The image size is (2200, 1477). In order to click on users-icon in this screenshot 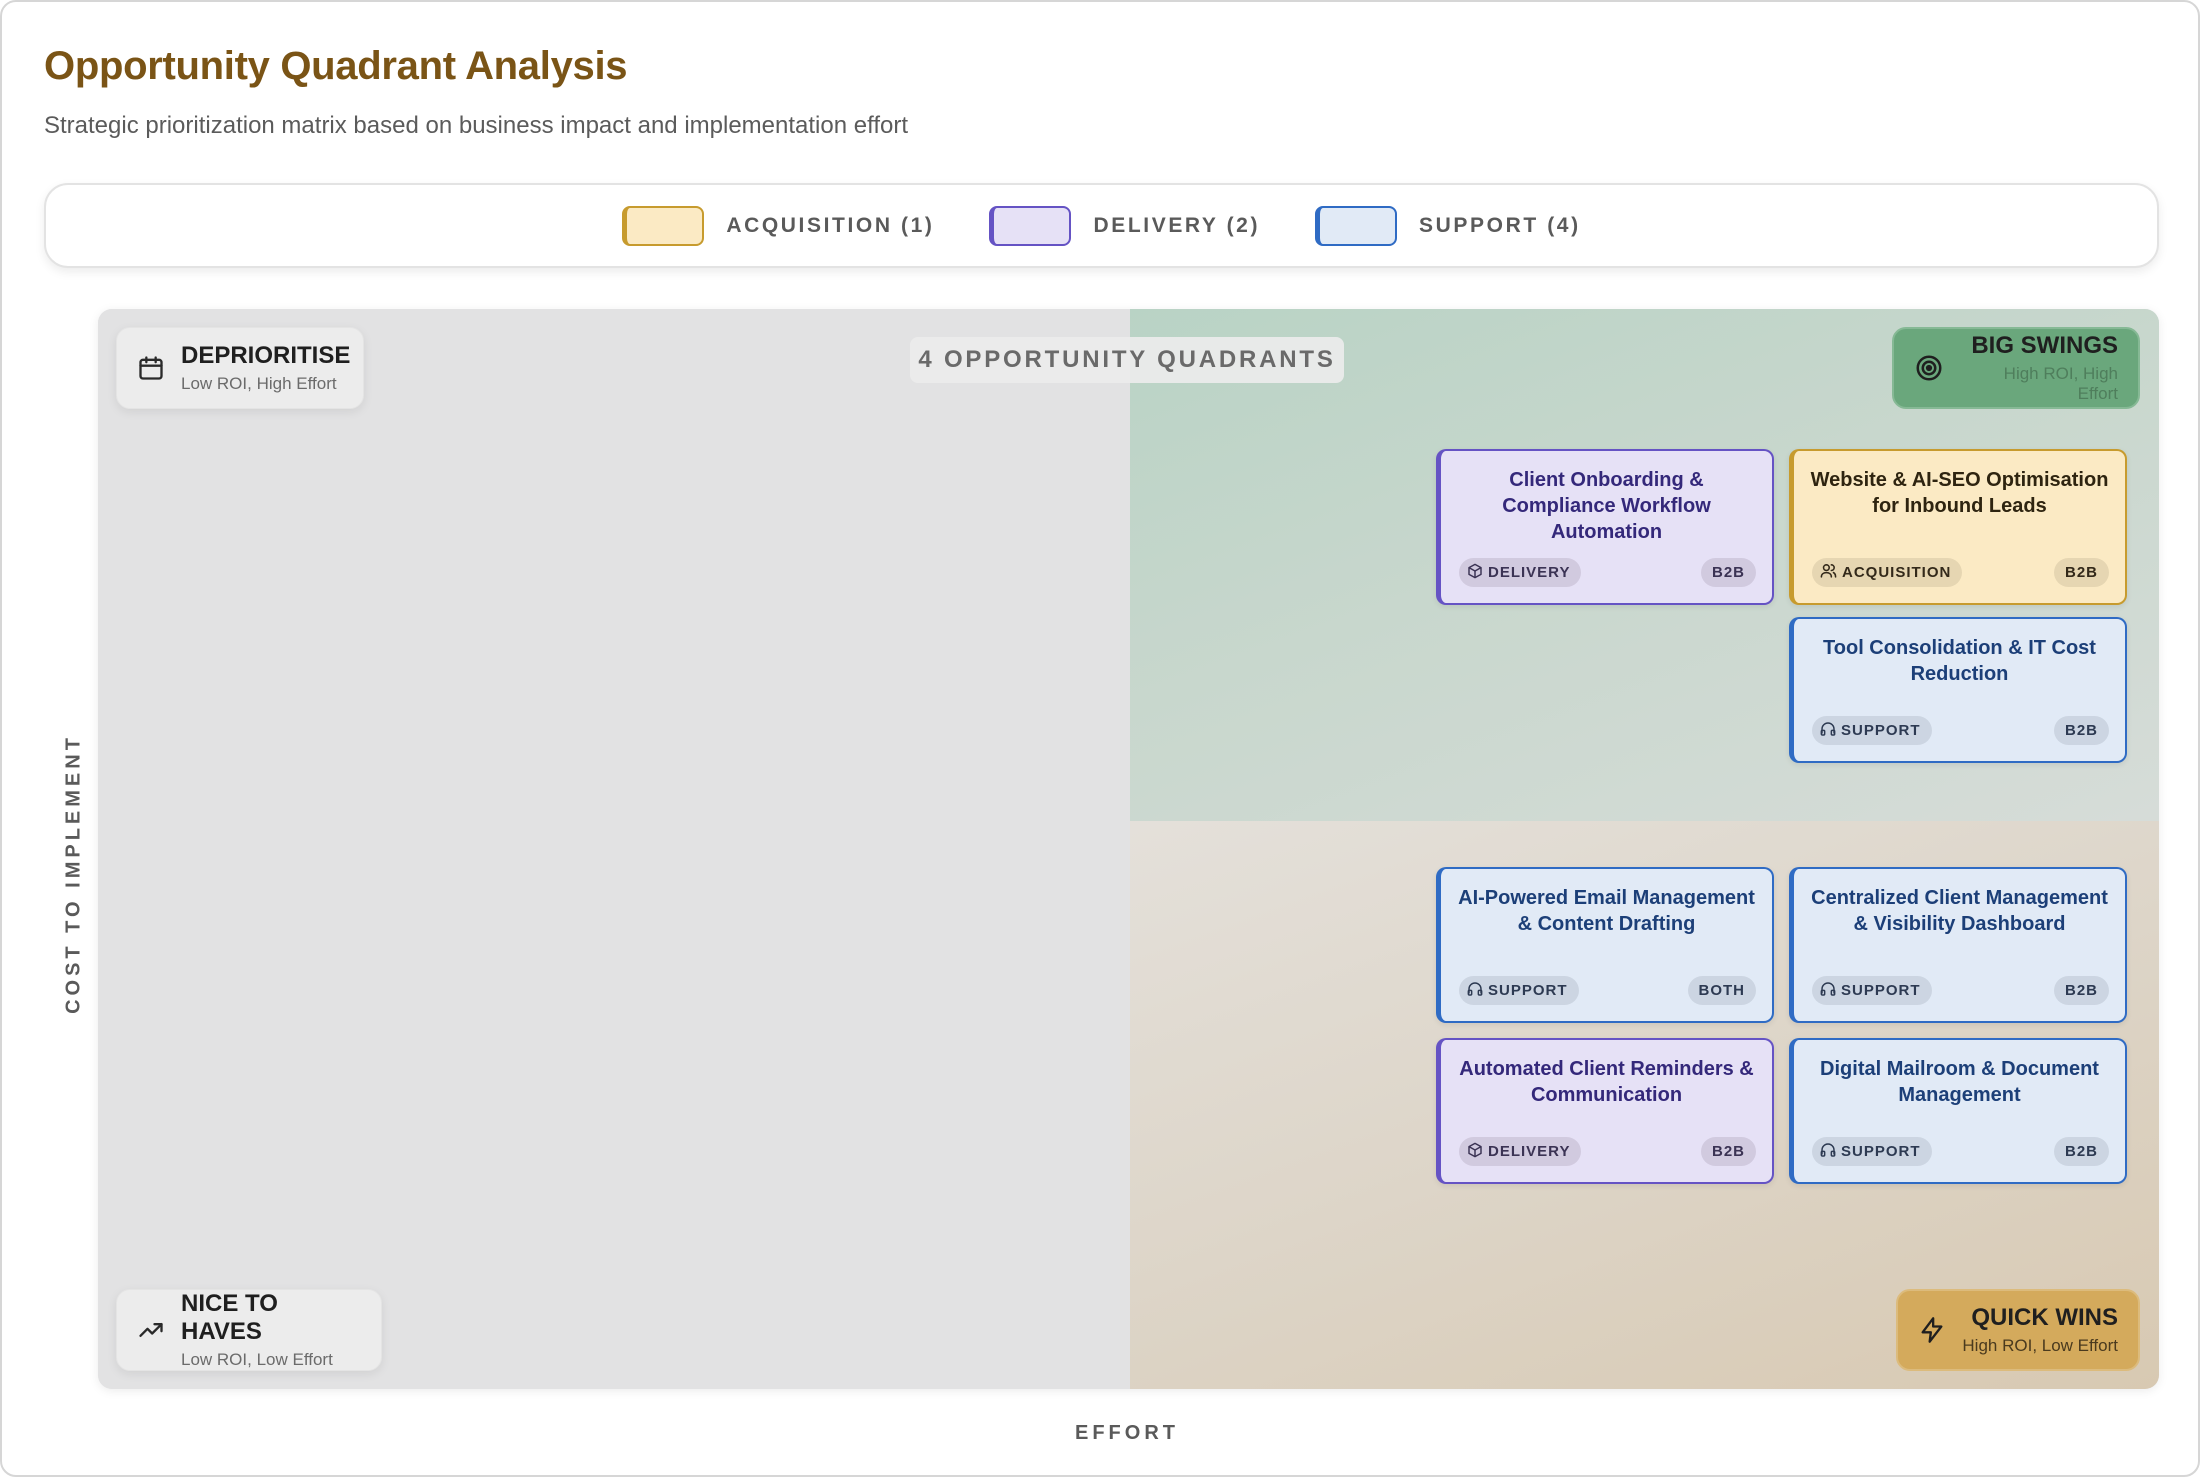, I will do `click(1828, 572)`.